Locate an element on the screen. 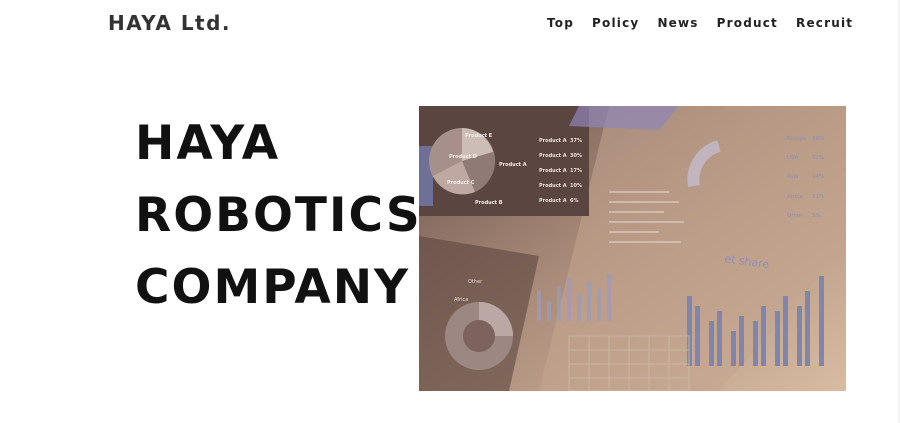  product-pct: 10% is located at coordinates (576, 186).